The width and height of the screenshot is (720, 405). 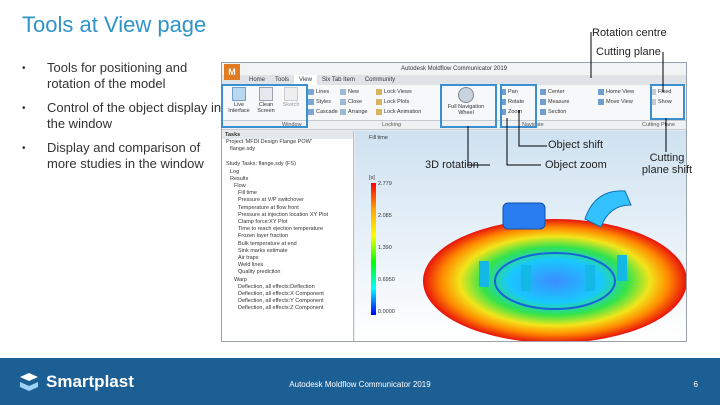 I want to click on callout-object-zoom: Object zoom, so click(x=576, y=165).